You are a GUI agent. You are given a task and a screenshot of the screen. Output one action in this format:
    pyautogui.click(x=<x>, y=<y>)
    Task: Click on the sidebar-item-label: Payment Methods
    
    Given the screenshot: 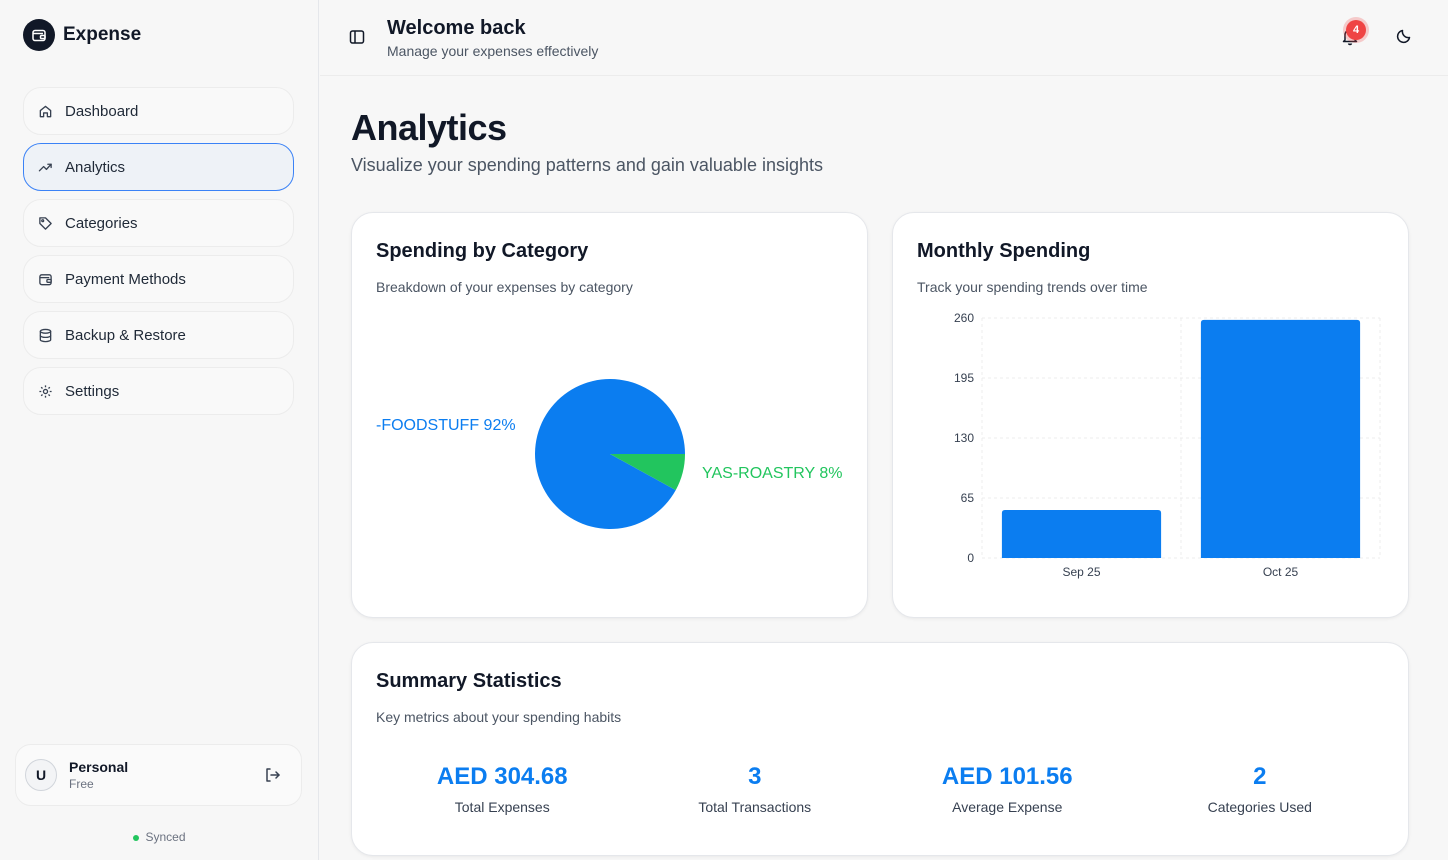 What is the action you would take?
    pyautogui.click(x=125, y=279)
    